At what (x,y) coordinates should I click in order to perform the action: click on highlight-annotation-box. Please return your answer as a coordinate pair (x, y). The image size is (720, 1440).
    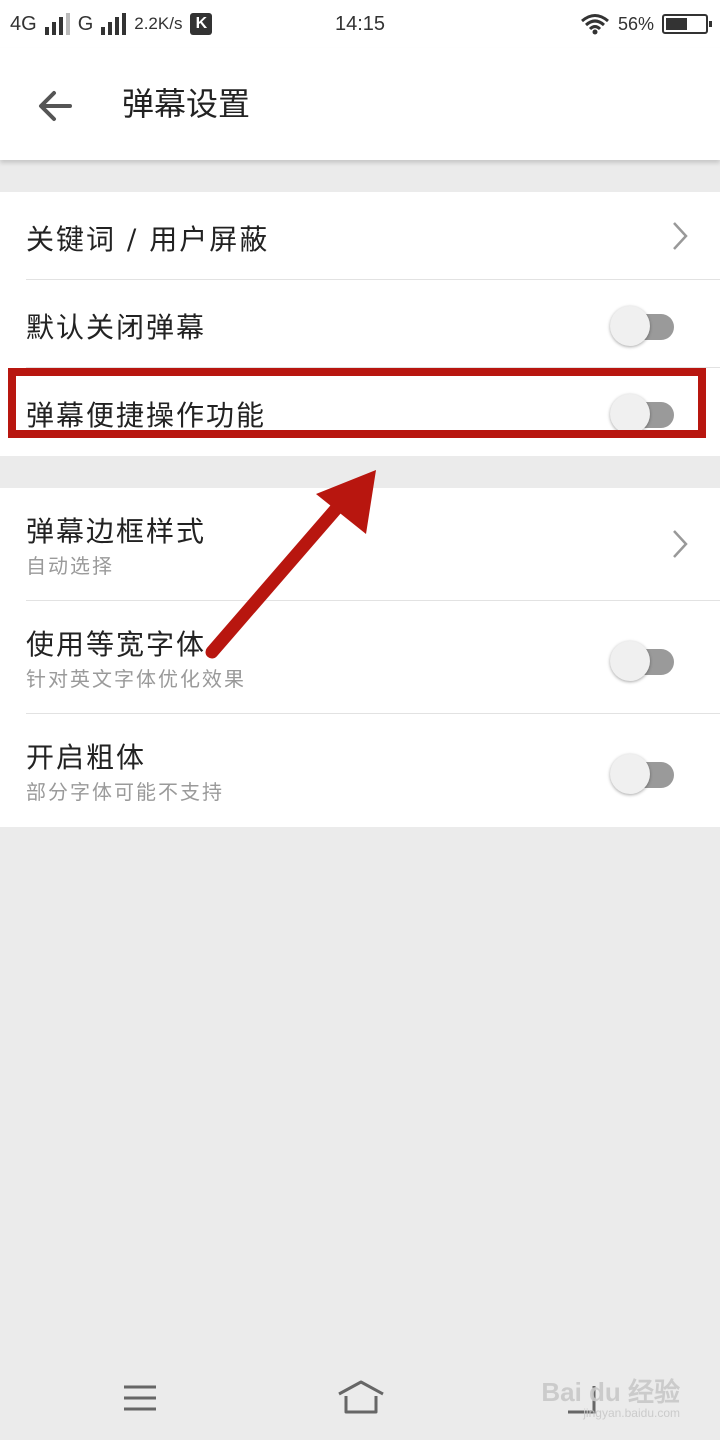
    Looking at the image, I should click on (357, 403).